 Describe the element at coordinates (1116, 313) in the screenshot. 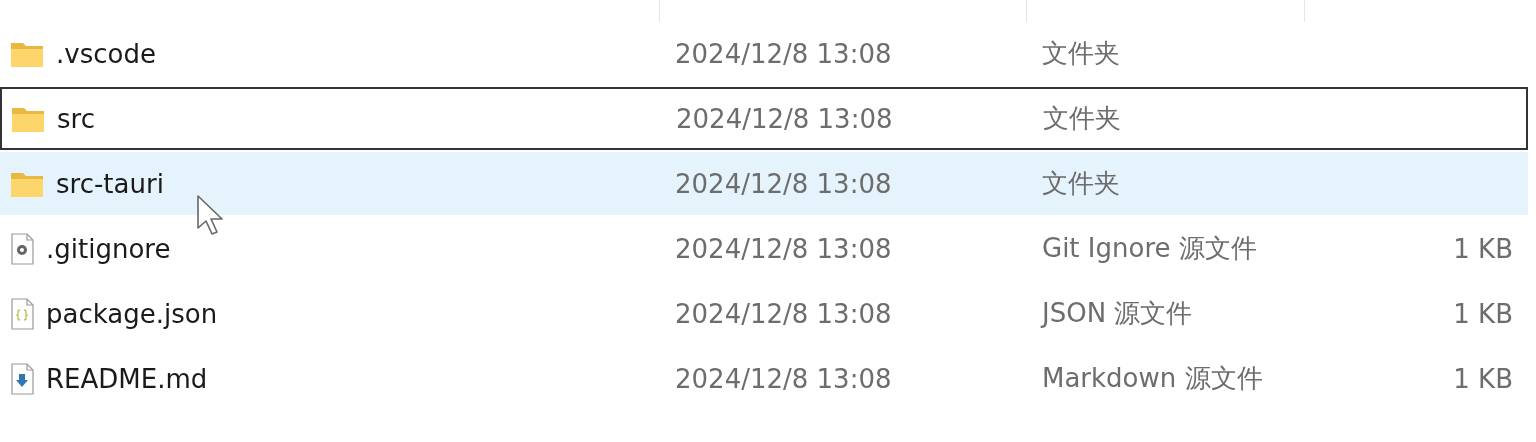

I see `file-type: JSON 源文件` at that location.